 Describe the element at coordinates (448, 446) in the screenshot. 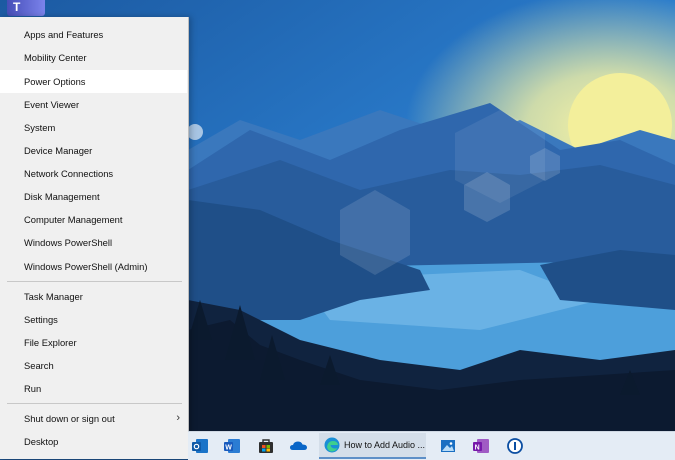

I see `photos-icon` at that location.